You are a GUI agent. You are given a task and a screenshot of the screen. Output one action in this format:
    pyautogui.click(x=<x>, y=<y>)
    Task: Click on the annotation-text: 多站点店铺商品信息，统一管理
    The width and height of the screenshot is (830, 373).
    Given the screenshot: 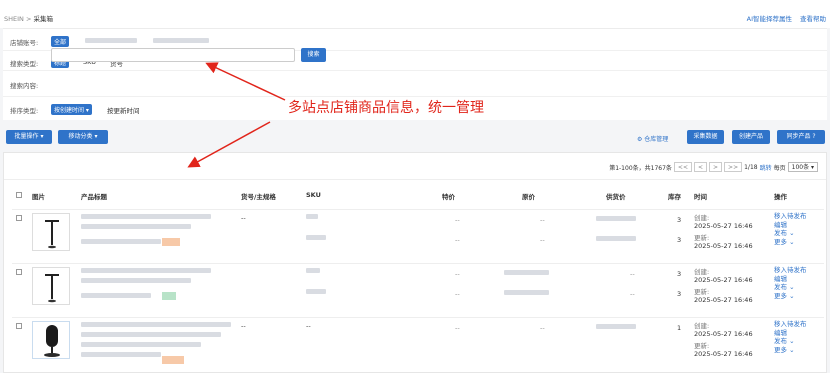 What is the action you would take?
    pyautogui.click(x=386, y=108)
    